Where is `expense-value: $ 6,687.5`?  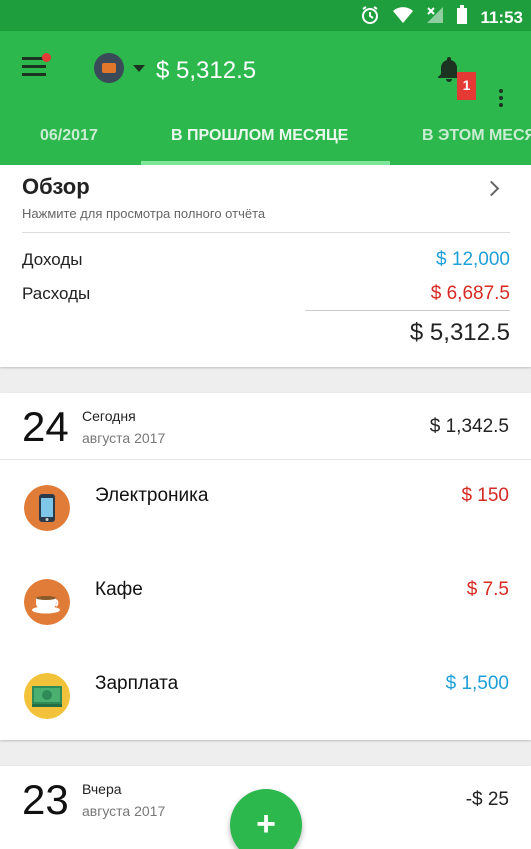
expense-value: $ 6,687.5 is located at coordinates (470, 293).